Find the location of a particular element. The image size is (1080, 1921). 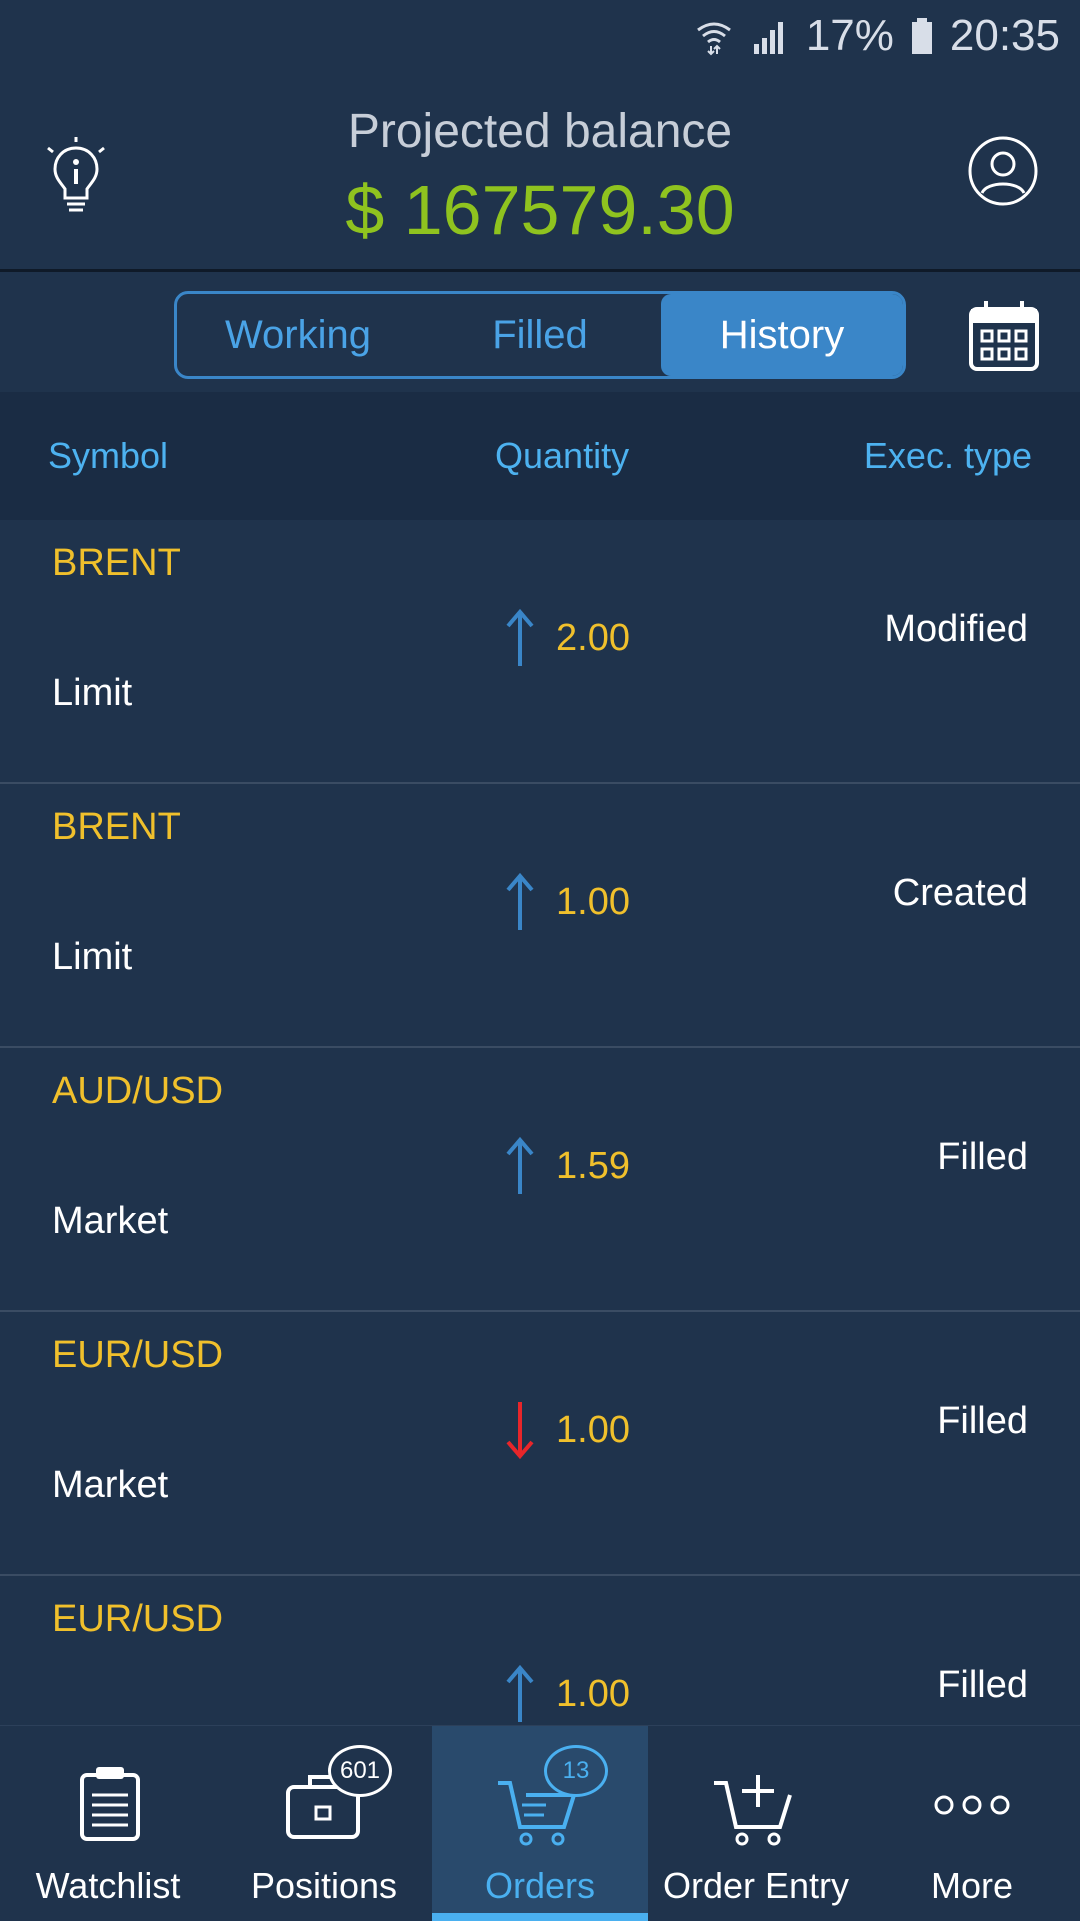

column-symbol: Symbol is located at coordinates (108, 455).